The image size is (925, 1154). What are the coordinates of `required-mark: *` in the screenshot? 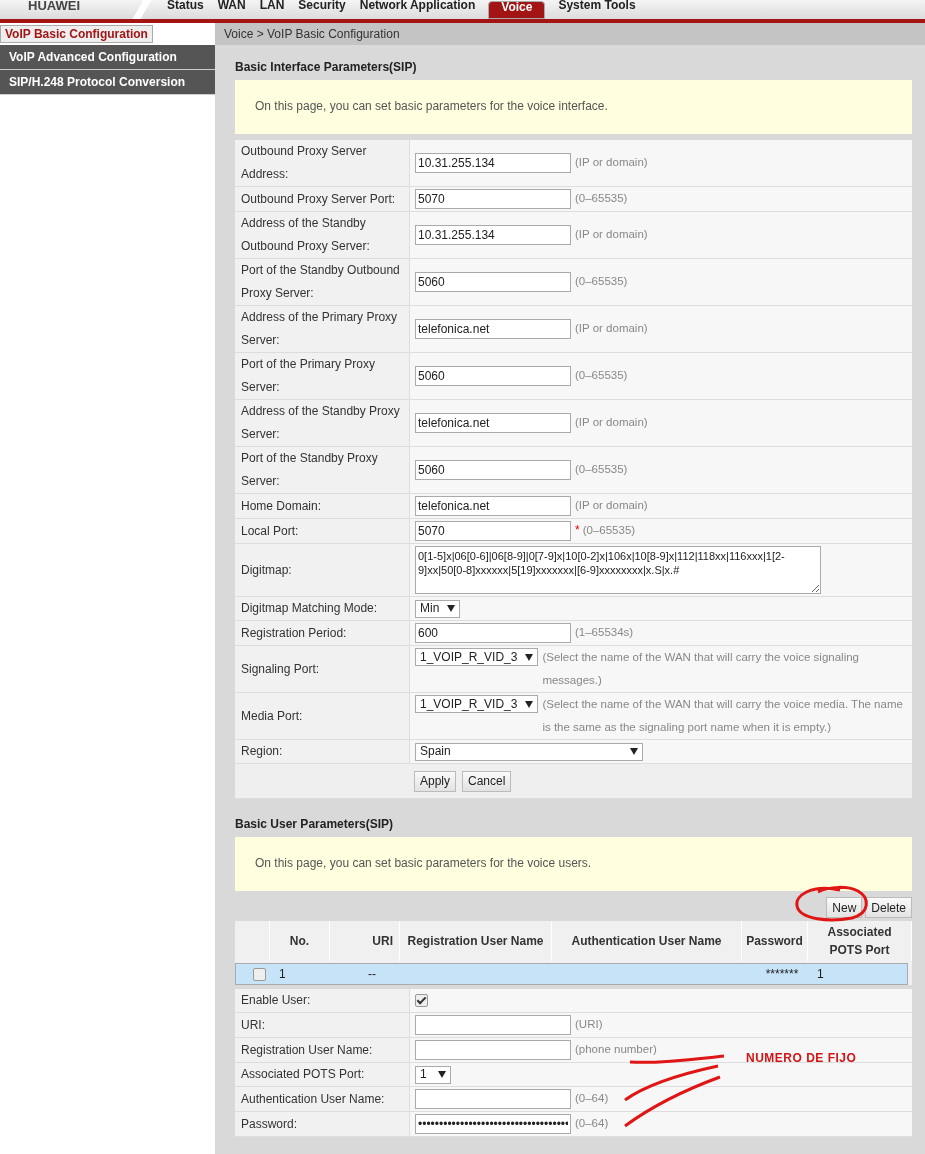 It's located at (577, 530).